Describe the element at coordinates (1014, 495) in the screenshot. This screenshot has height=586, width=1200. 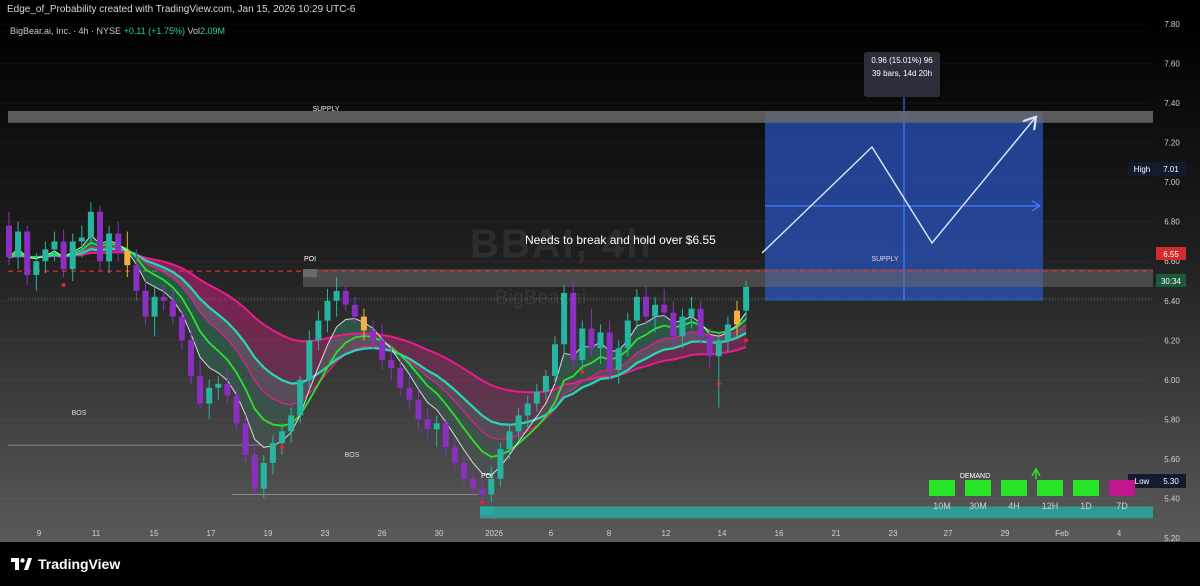
I see `timeframe-4h: 4H` at that location.